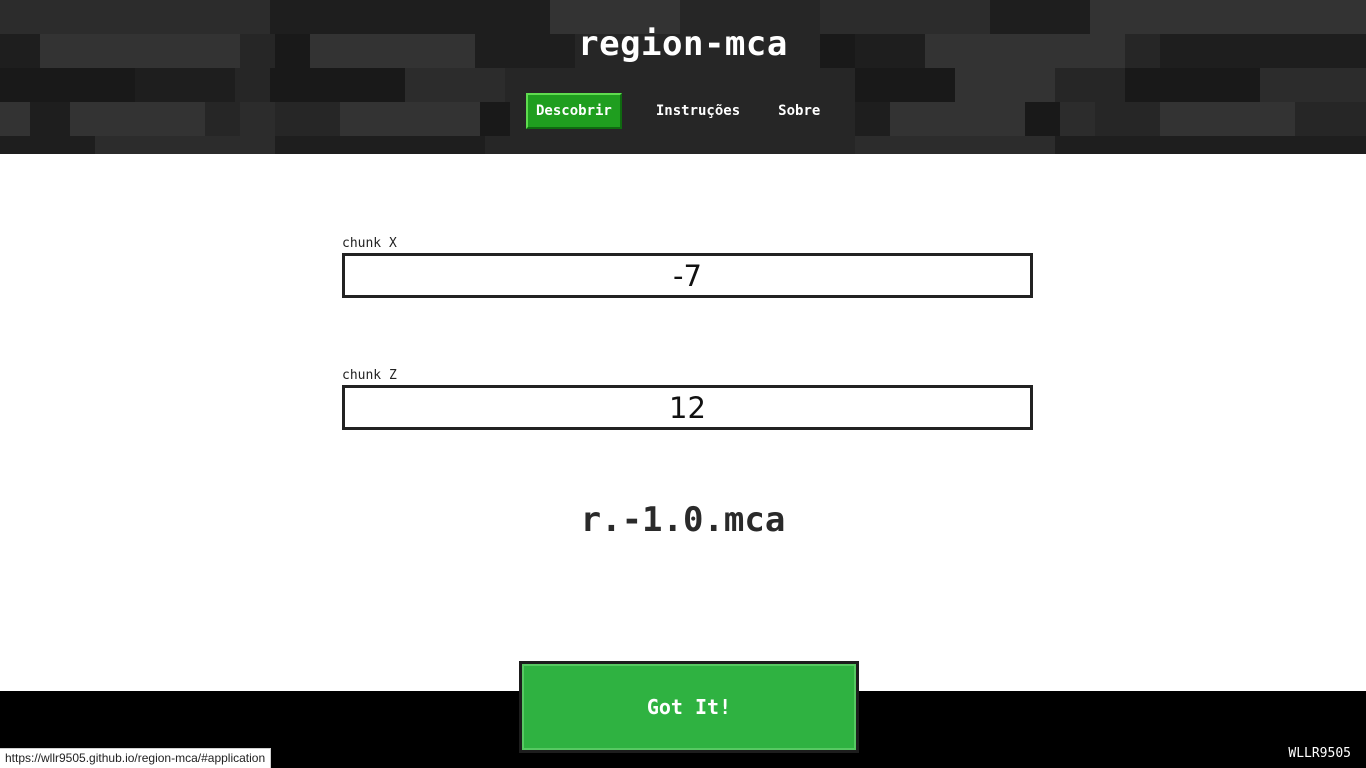 The width and height of the screenshot is (1366, 768). I want to click on main-nav: Descobrir Instruções Sobre, so click(675, 111).